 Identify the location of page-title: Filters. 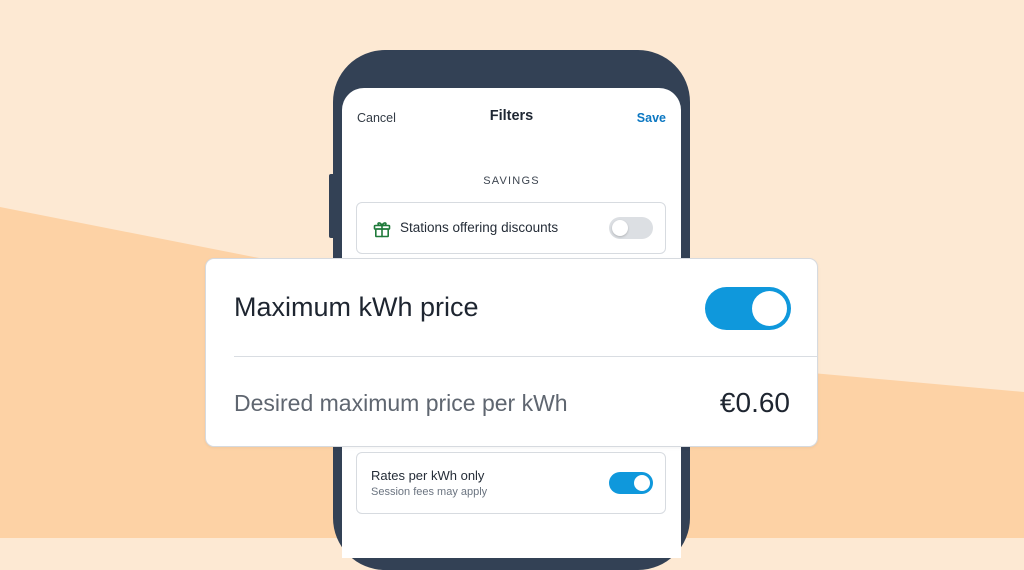
(511, 116).